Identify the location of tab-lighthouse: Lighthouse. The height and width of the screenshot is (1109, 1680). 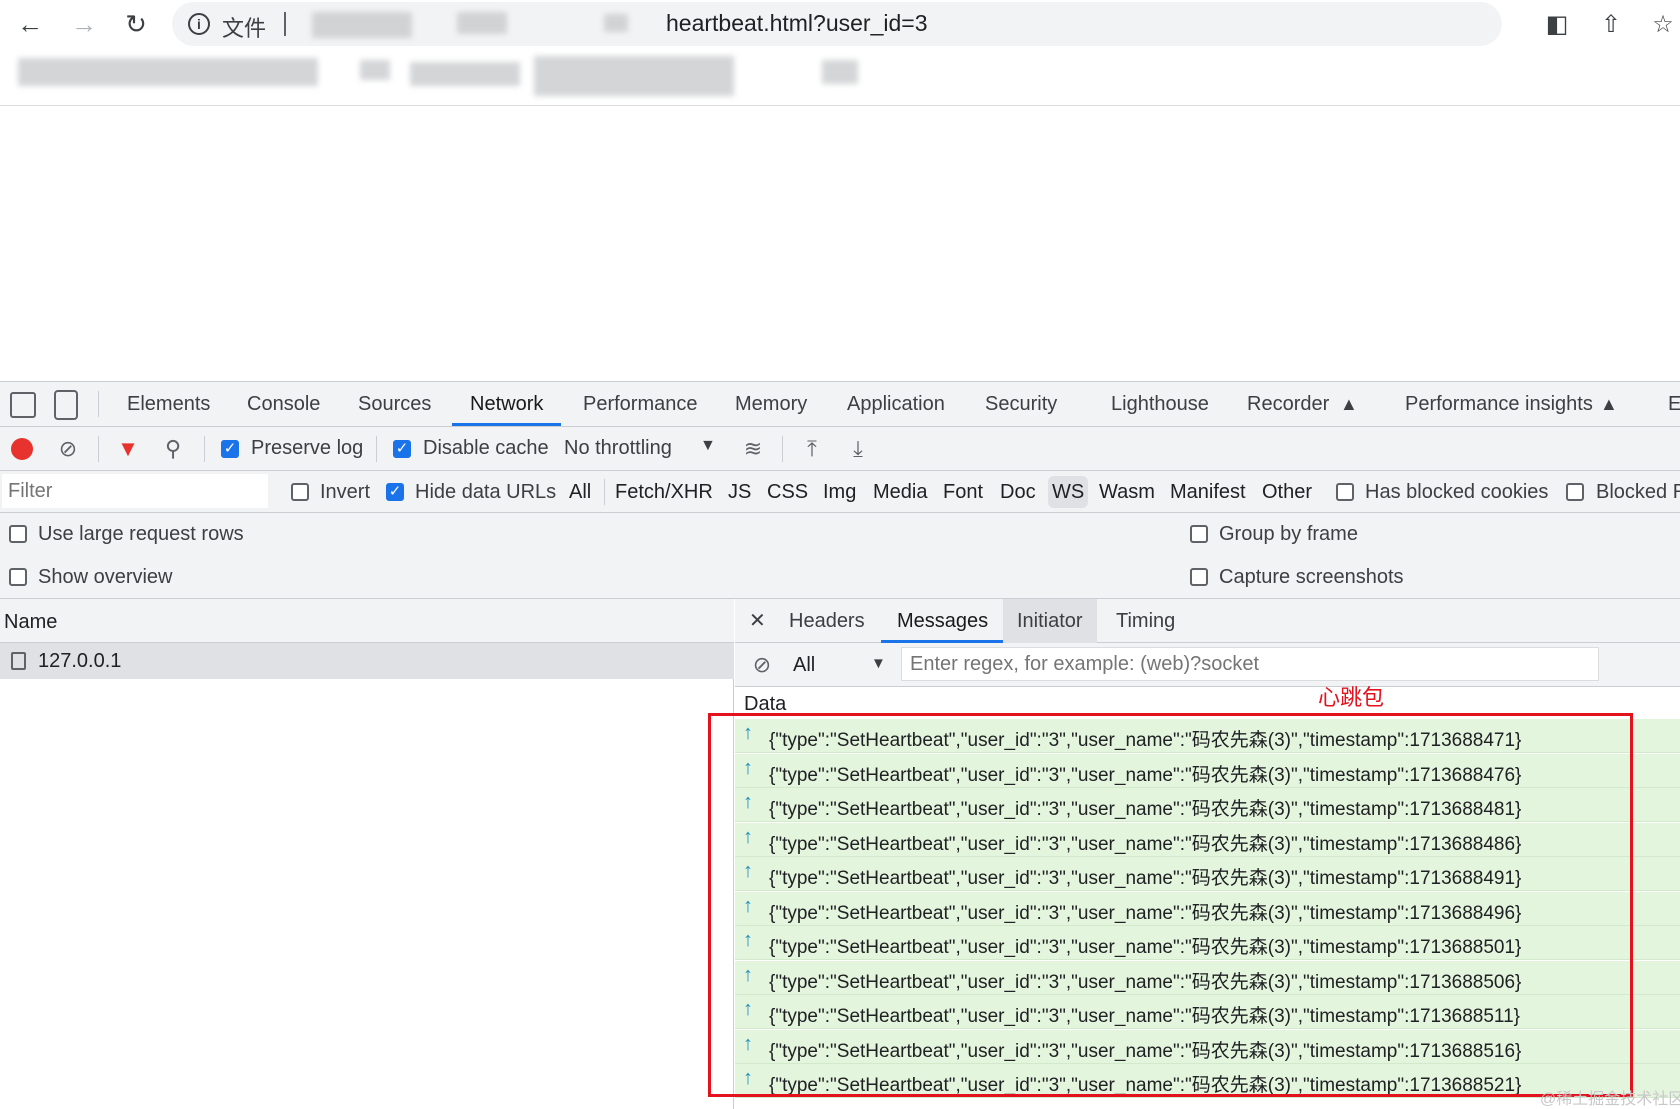
(1160, 404).